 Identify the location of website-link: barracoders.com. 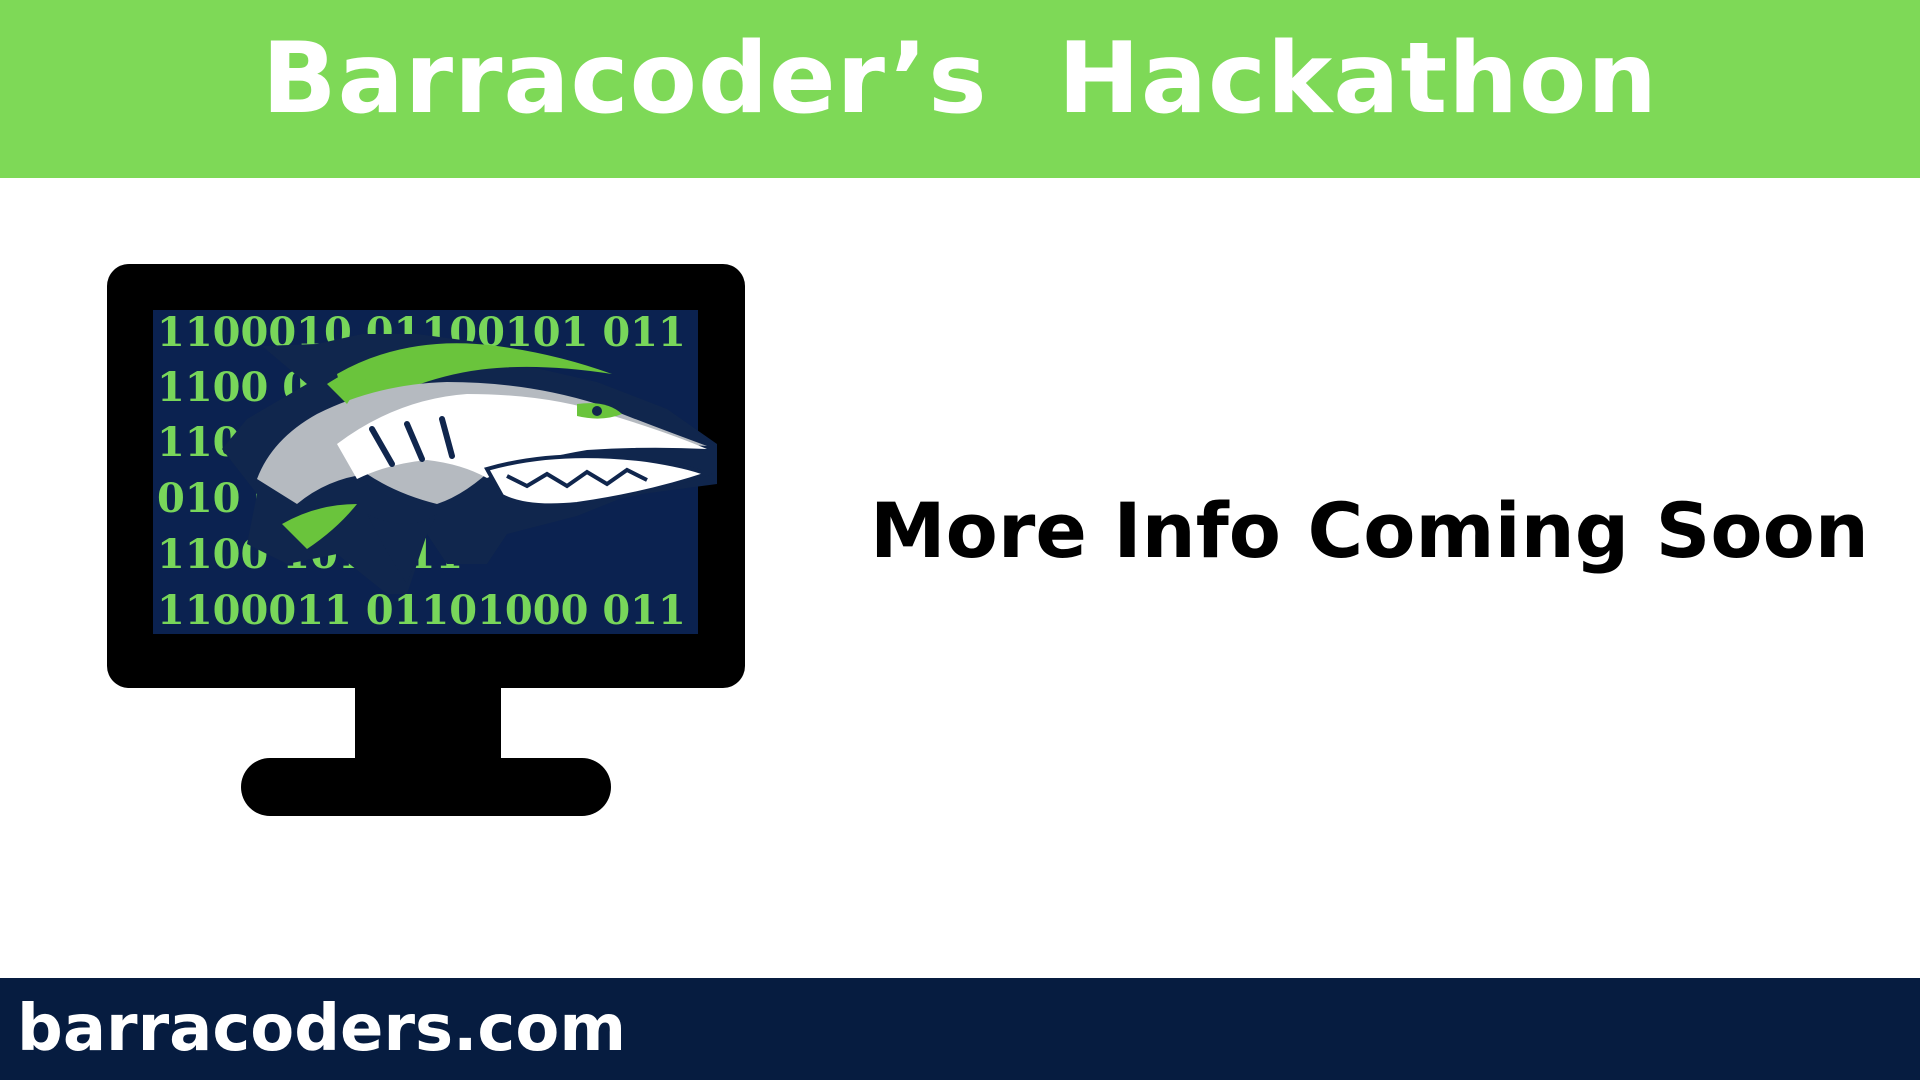
(321, 1029).